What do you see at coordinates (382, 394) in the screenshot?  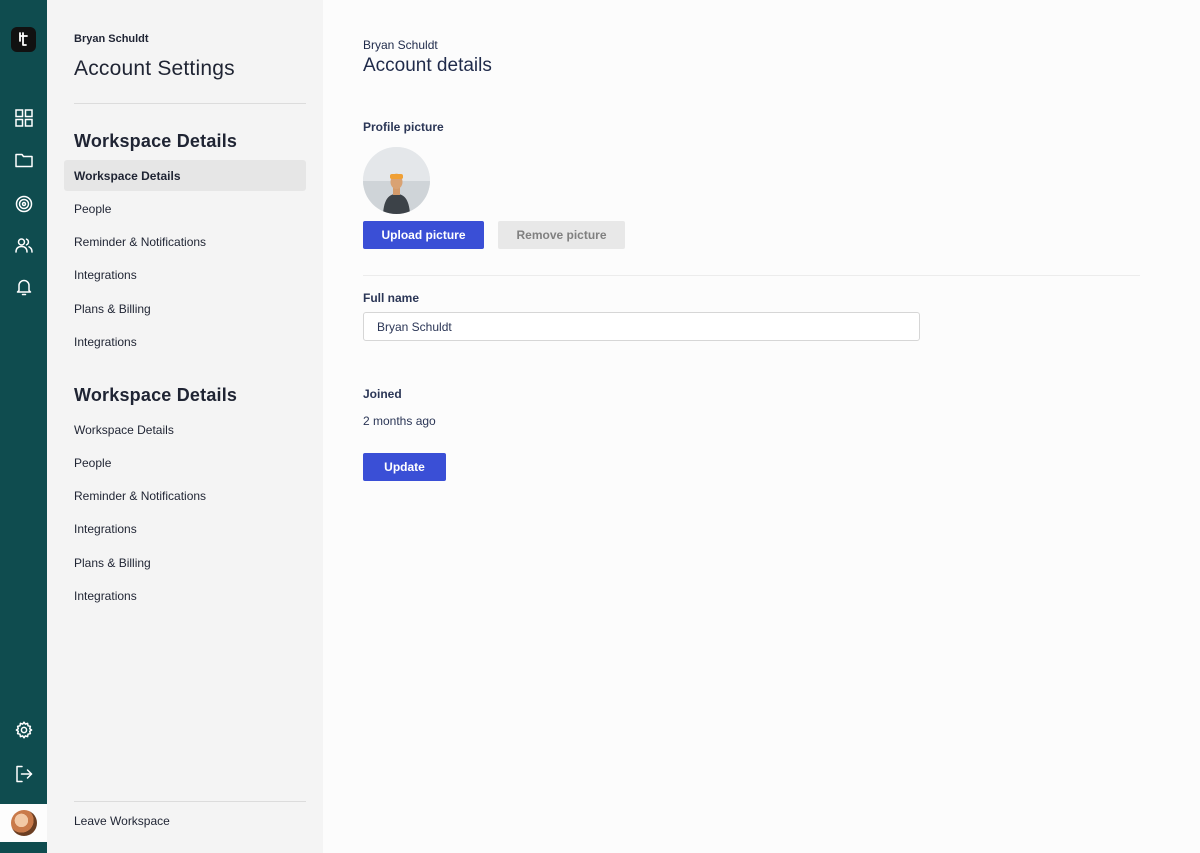 I see `joined-label: Joined` at bounding box center [382, 394].